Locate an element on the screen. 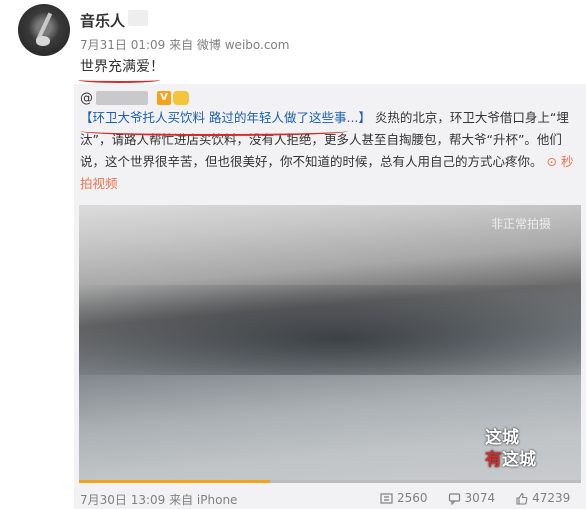 The height and width of the screenshot is (509, 586). channel-logo: 这城 有这城 is located at coordinates (519, 451).